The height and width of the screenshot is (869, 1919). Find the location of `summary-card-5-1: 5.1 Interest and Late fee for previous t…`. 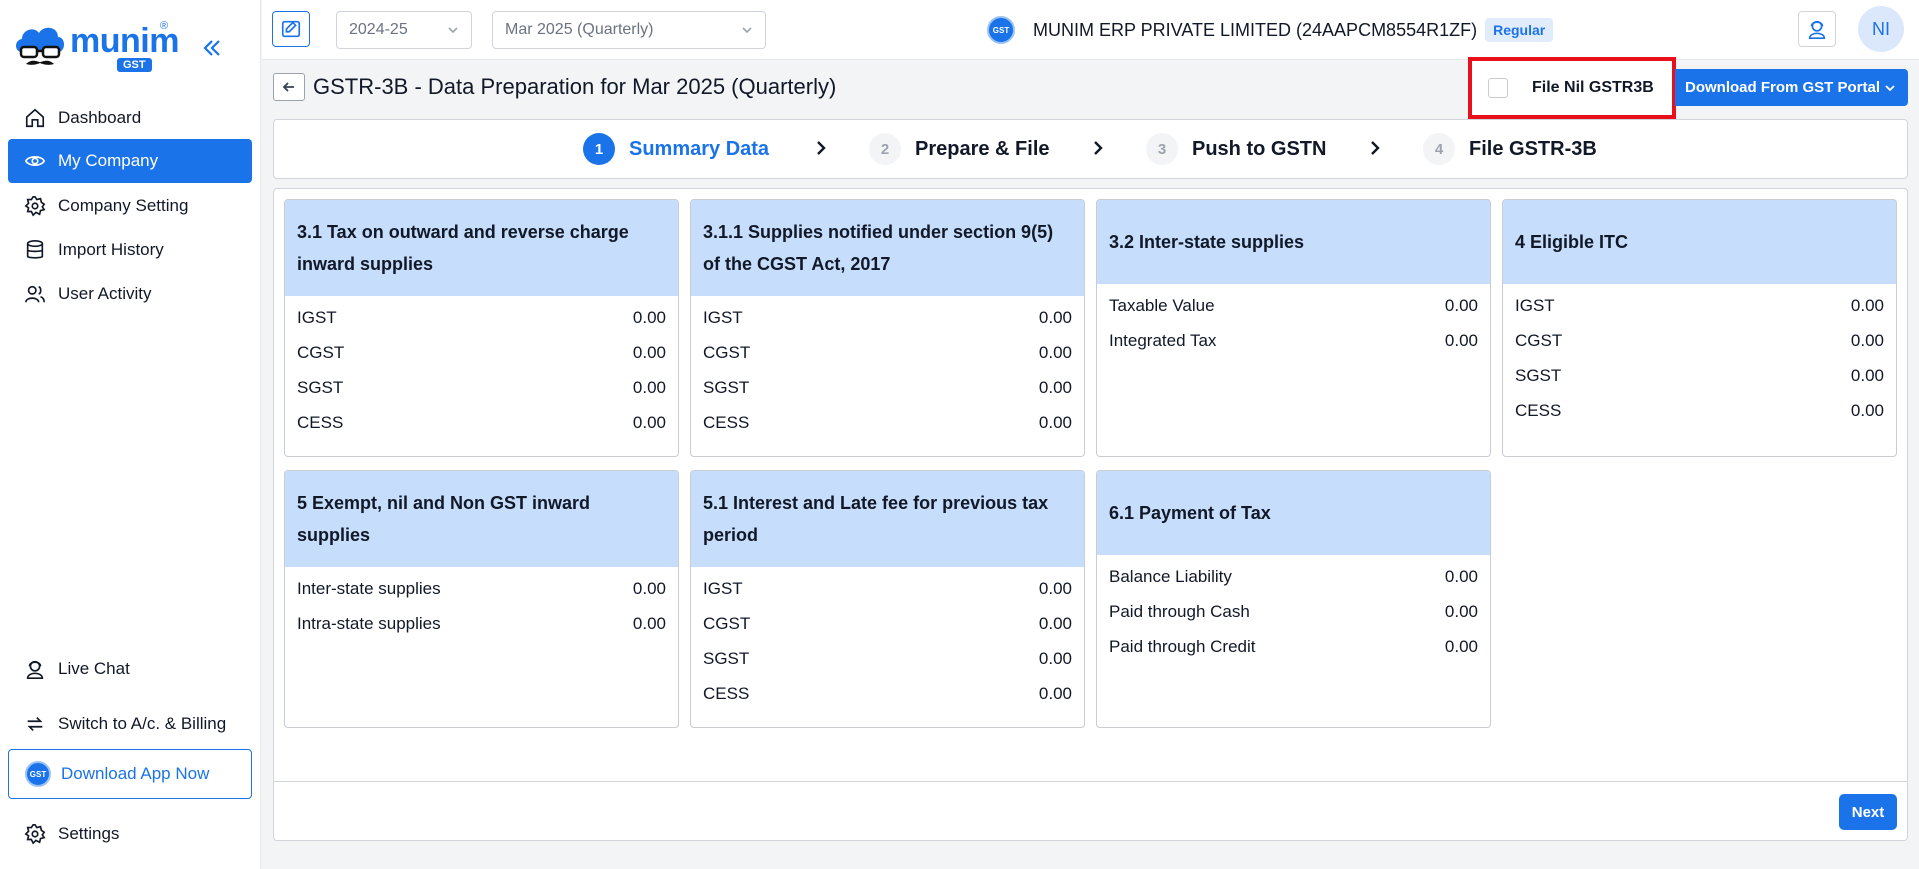

summary-card-5-1: 5.1 Interest and Late fee for previous t… is located at coordinates (887, 599).